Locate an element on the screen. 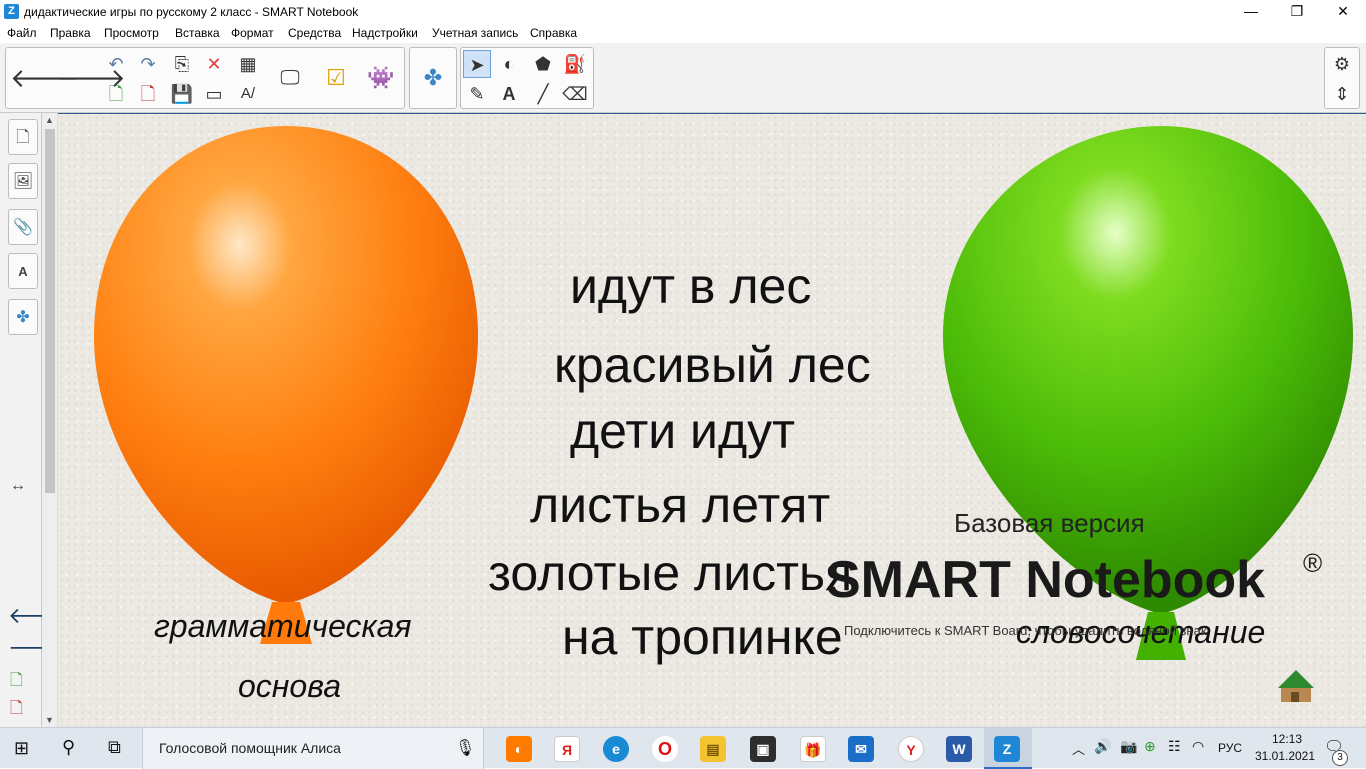 The image size is (1366, 769). shapes-icon: ◐ is located at coordinates (509, 64).